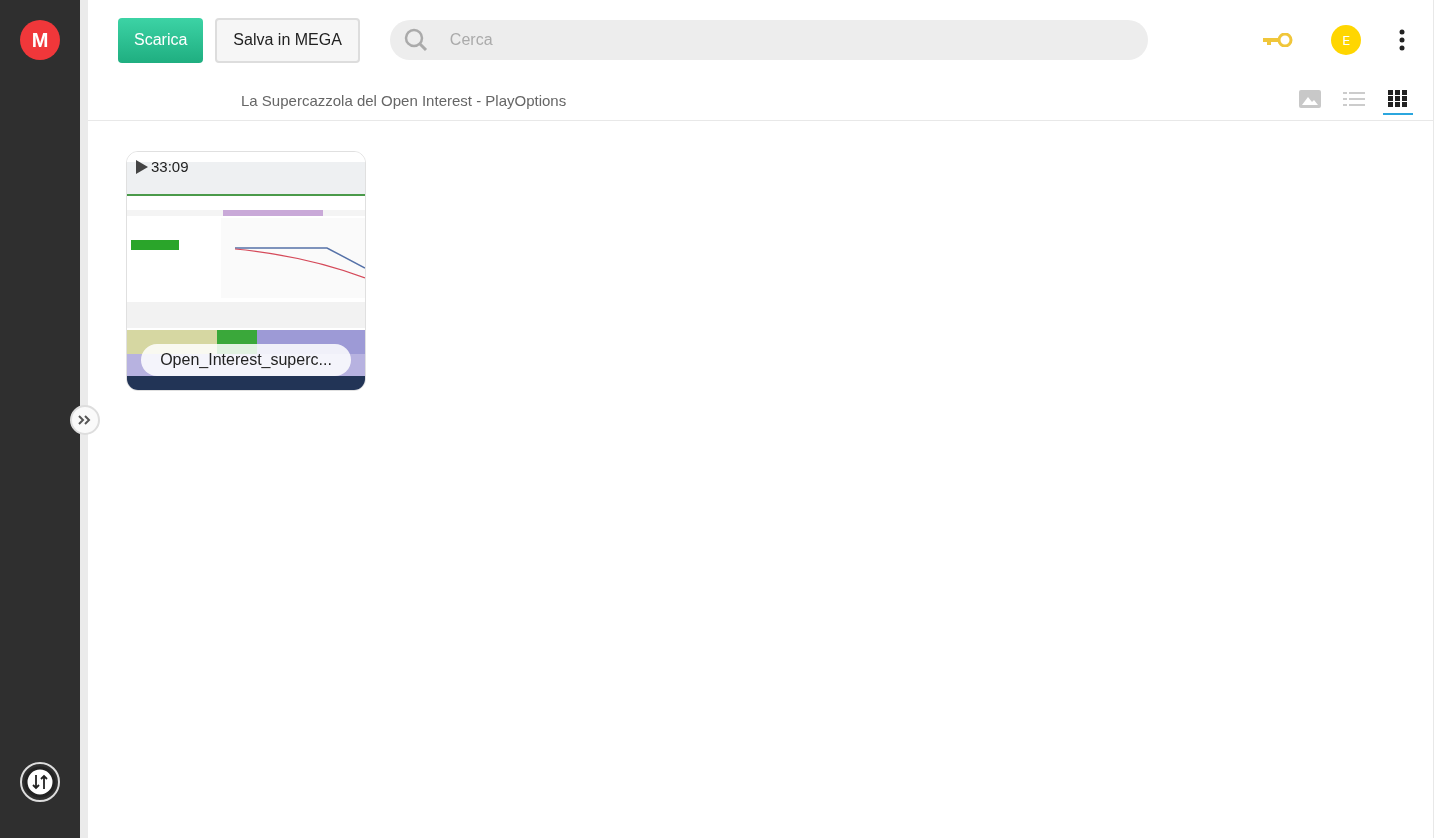 The height and width of the screenshot is (838, 1434). I want to click on image-icon, so click(1310, 99).